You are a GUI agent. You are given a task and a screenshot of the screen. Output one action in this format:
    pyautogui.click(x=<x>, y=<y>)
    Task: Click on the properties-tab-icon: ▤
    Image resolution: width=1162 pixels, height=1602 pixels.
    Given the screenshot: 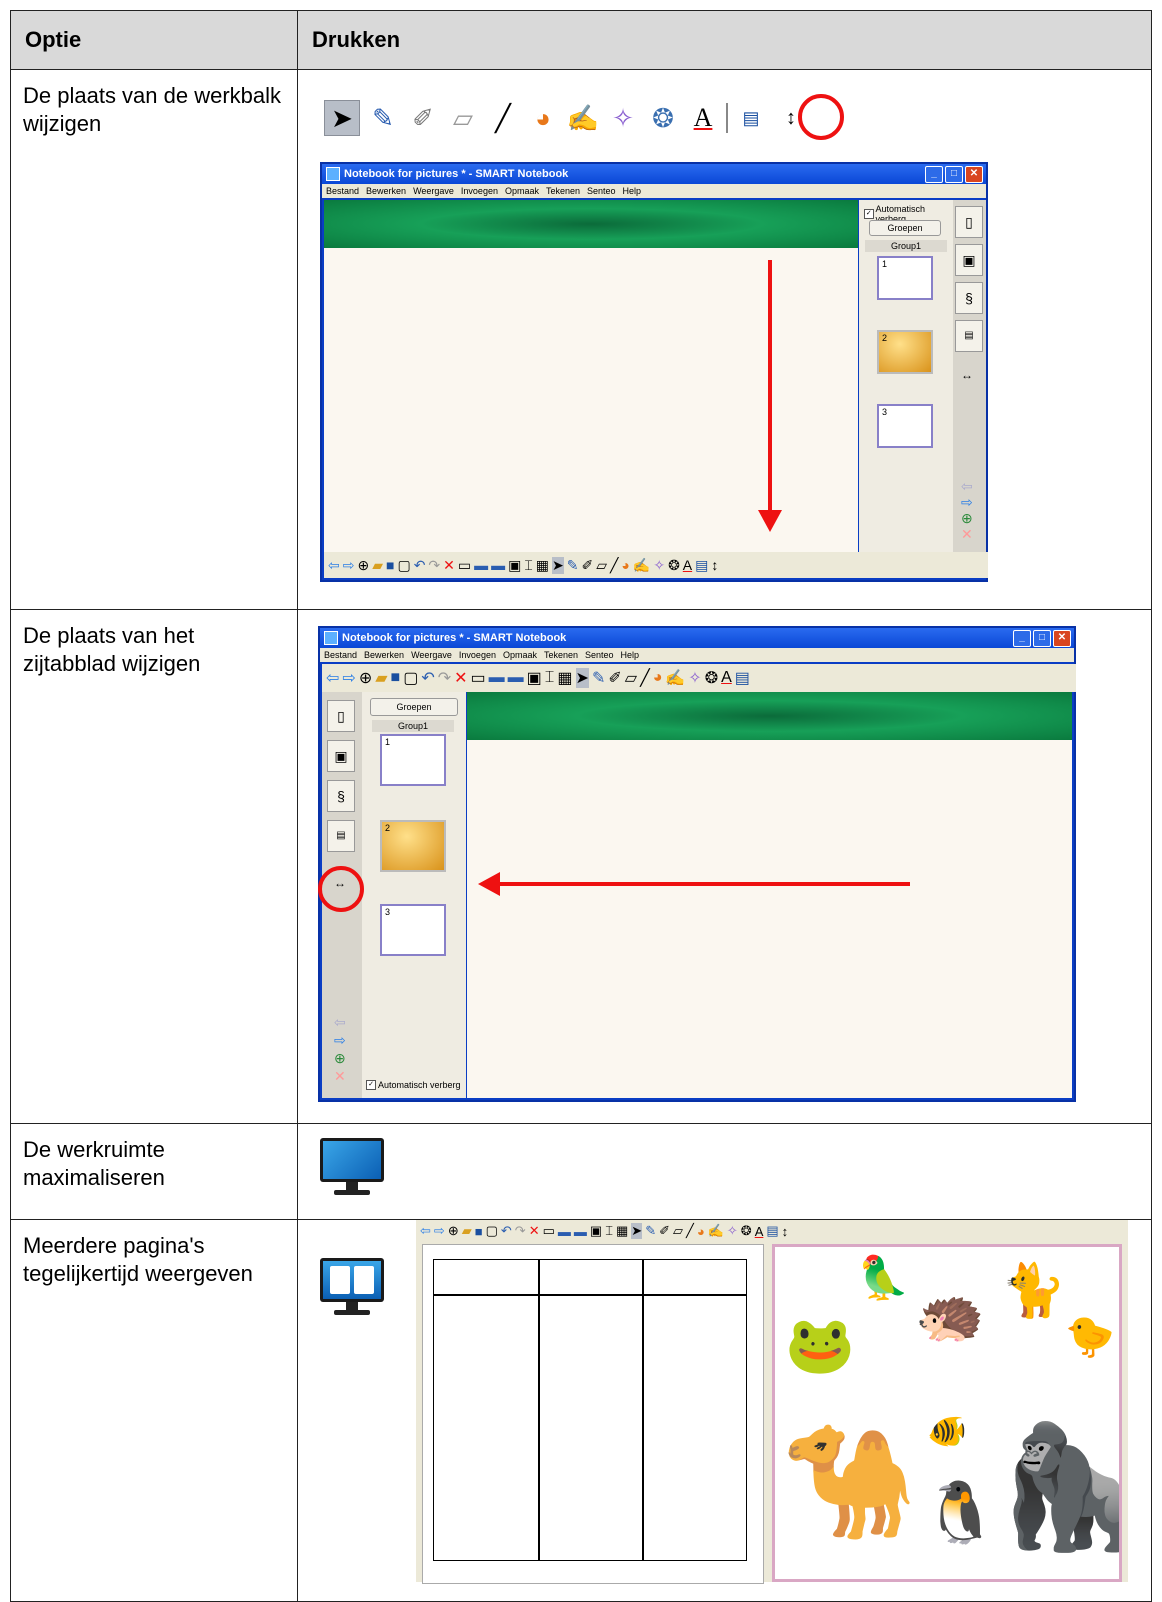 What is the action you would take?
    pyautogui.click(x=341, y=836)
    